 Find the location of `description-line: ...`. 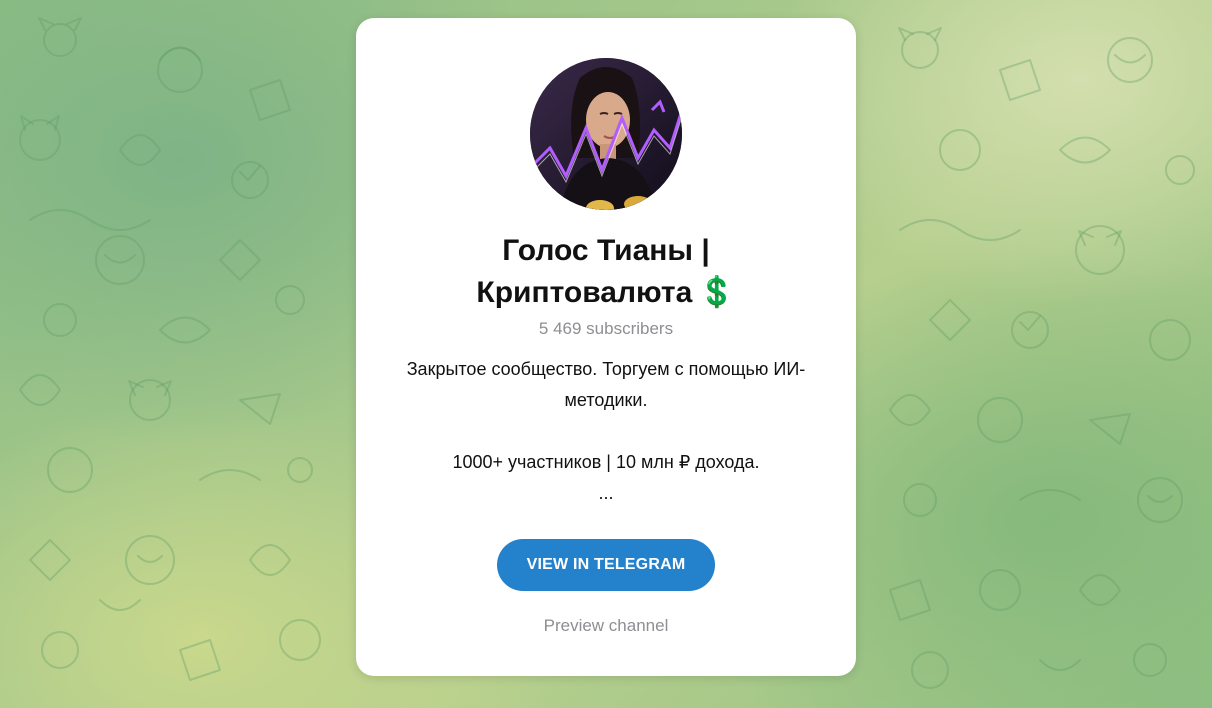

description-line: ... is located at coordinates (606, 493).